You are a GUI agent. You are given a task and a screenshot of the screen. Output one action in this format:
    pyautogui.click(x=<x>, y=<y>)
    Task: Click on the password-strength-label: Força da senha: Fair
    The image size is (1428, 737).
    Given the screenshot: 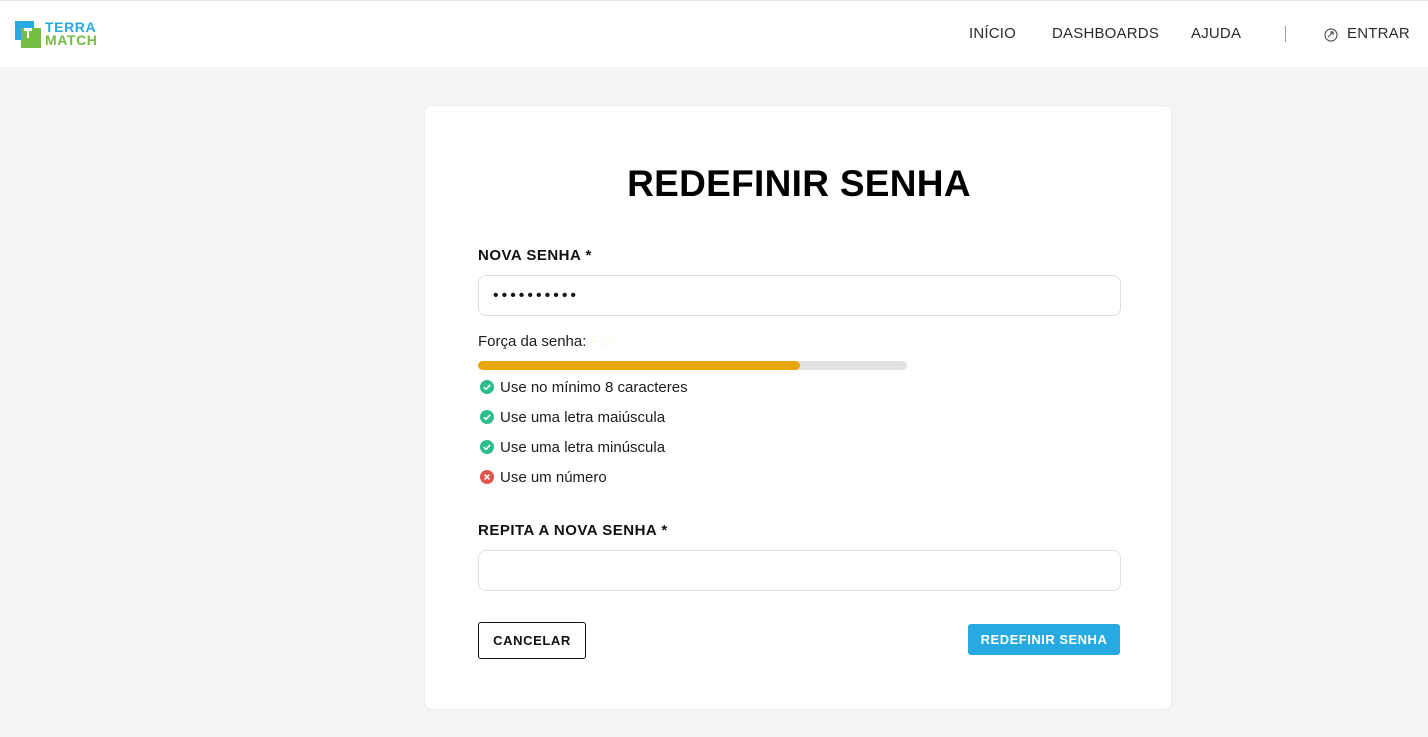 What is the action you would take?
    pyautogui.click(x=547, y=341)
    